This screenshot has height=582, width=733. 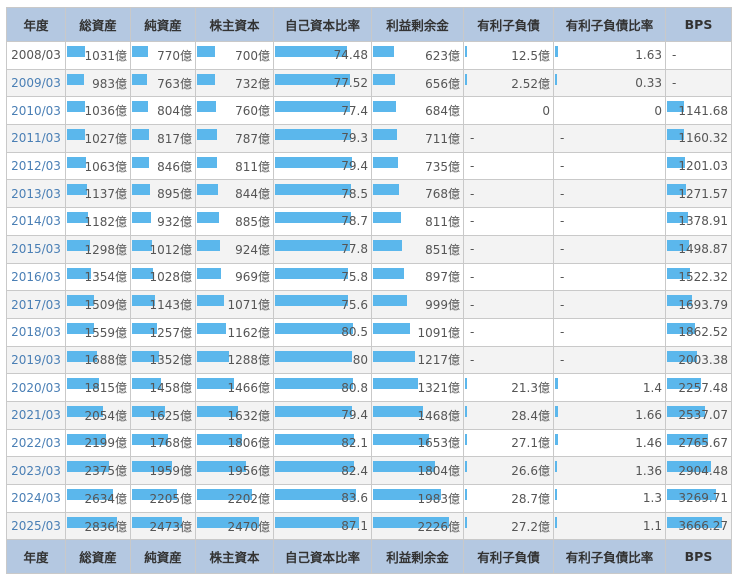 What do you see at coordinates (652, 387) in the screenshot?
I see `cell-value: 1.4` at bounding box center [652, 387].